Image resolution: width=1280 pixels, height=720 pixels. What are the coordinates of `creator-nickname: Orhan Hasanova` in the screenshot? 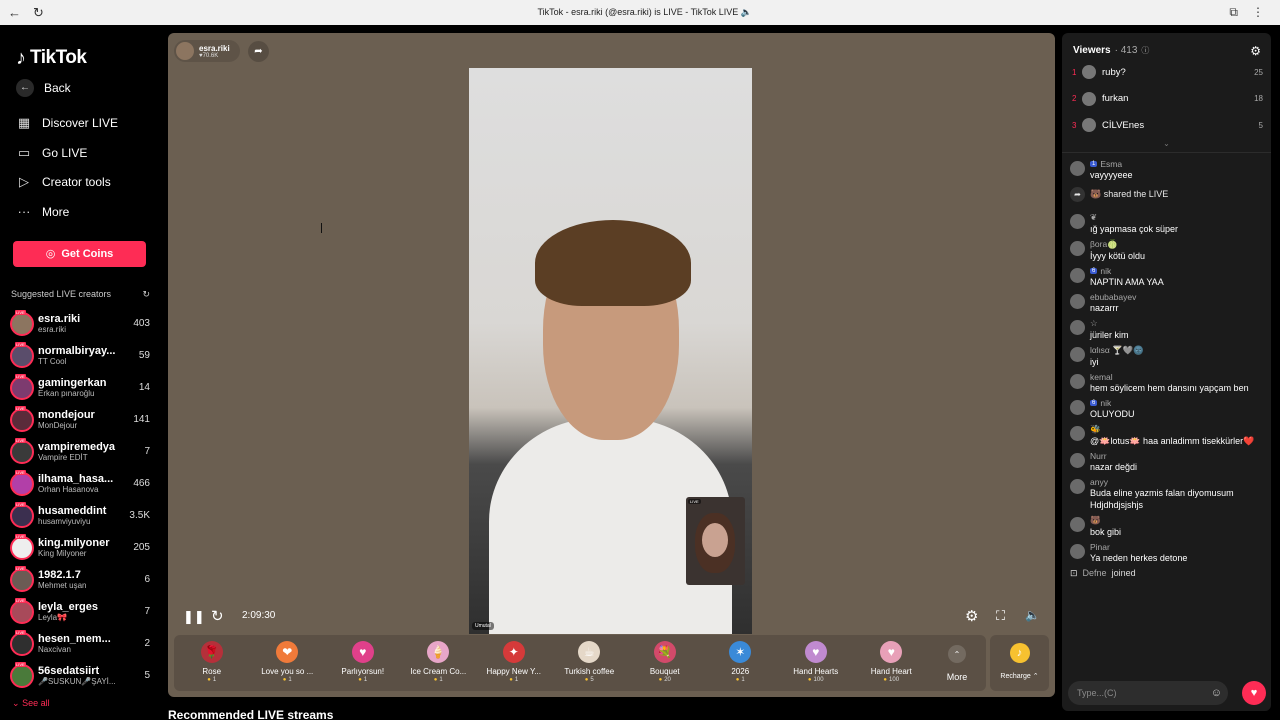 It's located at (68, 489).